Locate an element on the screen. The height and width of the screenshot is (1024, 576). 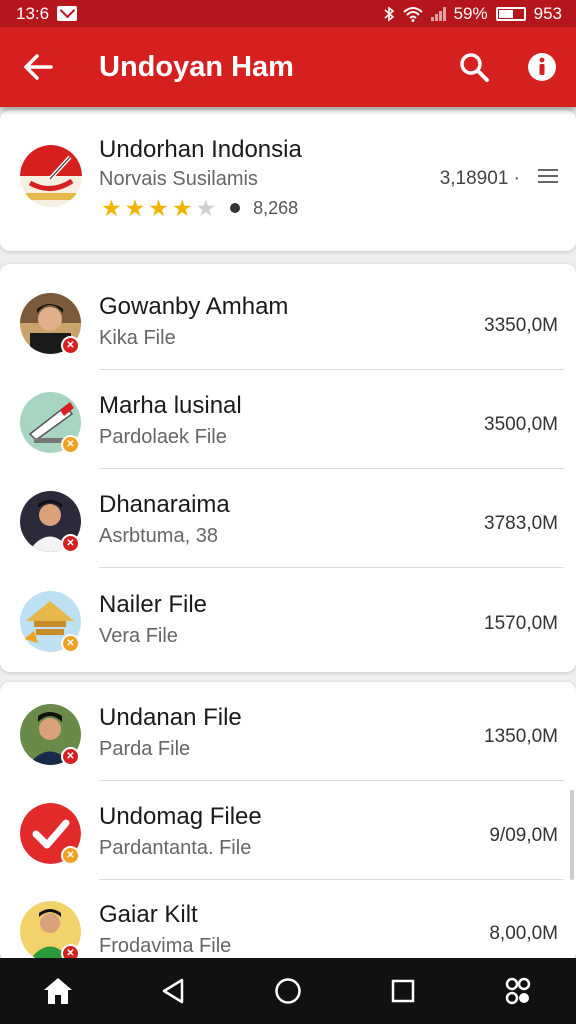
rating: ★ ★ ★ ★ ★ 8,268 is located at coordinates (199, 208).